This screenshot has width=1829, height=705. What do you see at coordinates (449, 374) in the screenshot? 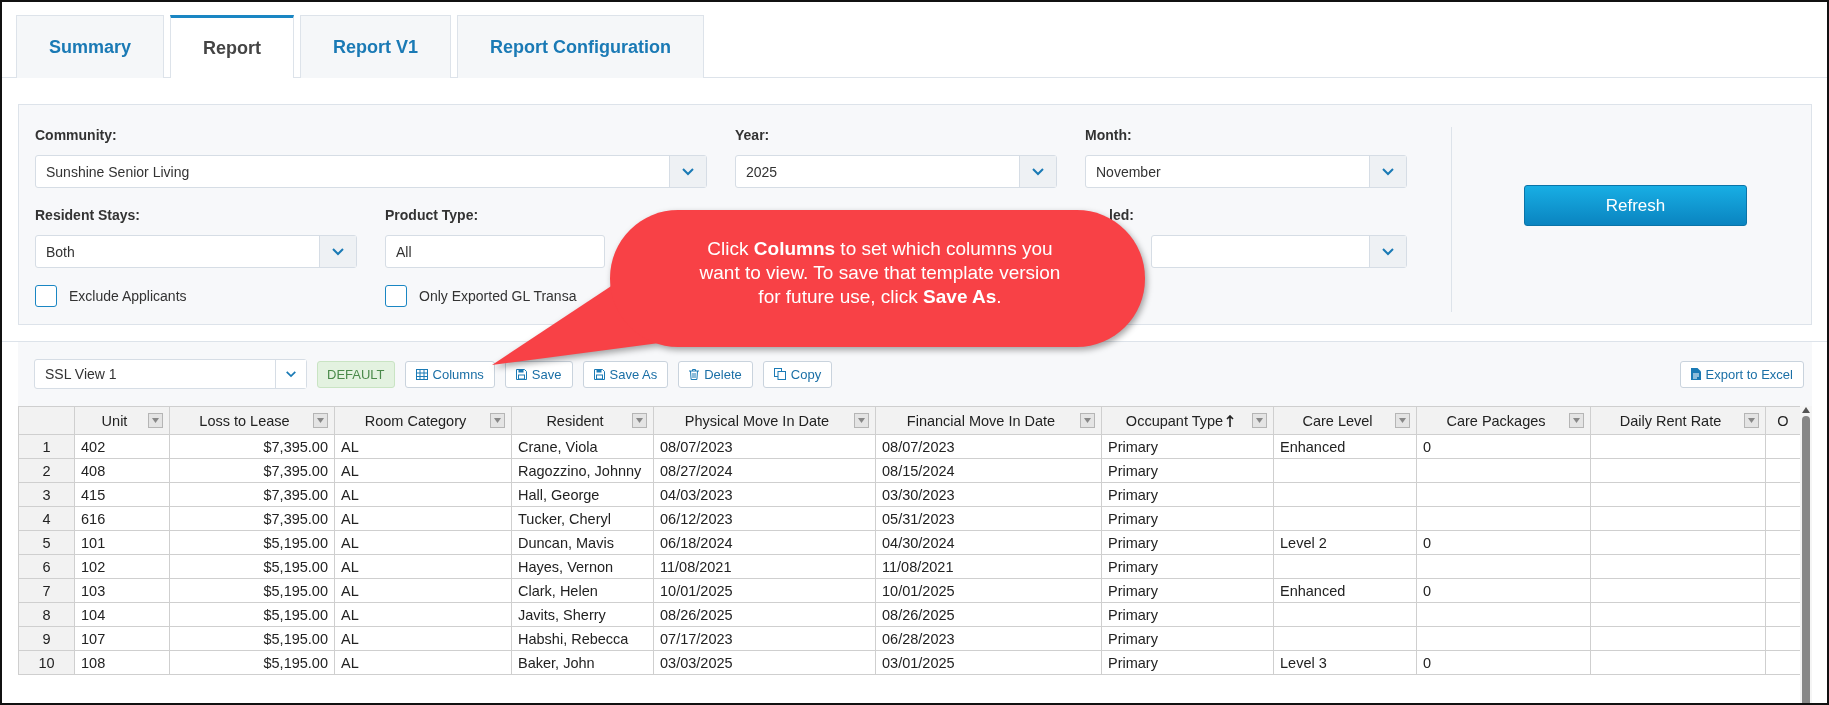
I see `toolbar-button: Columns` at bounding box center [449, 374].